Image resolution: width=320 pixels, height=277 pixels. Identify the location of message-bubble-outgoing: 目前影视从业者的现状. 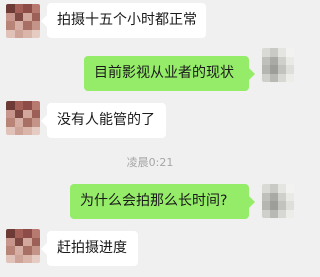
(169, 73).